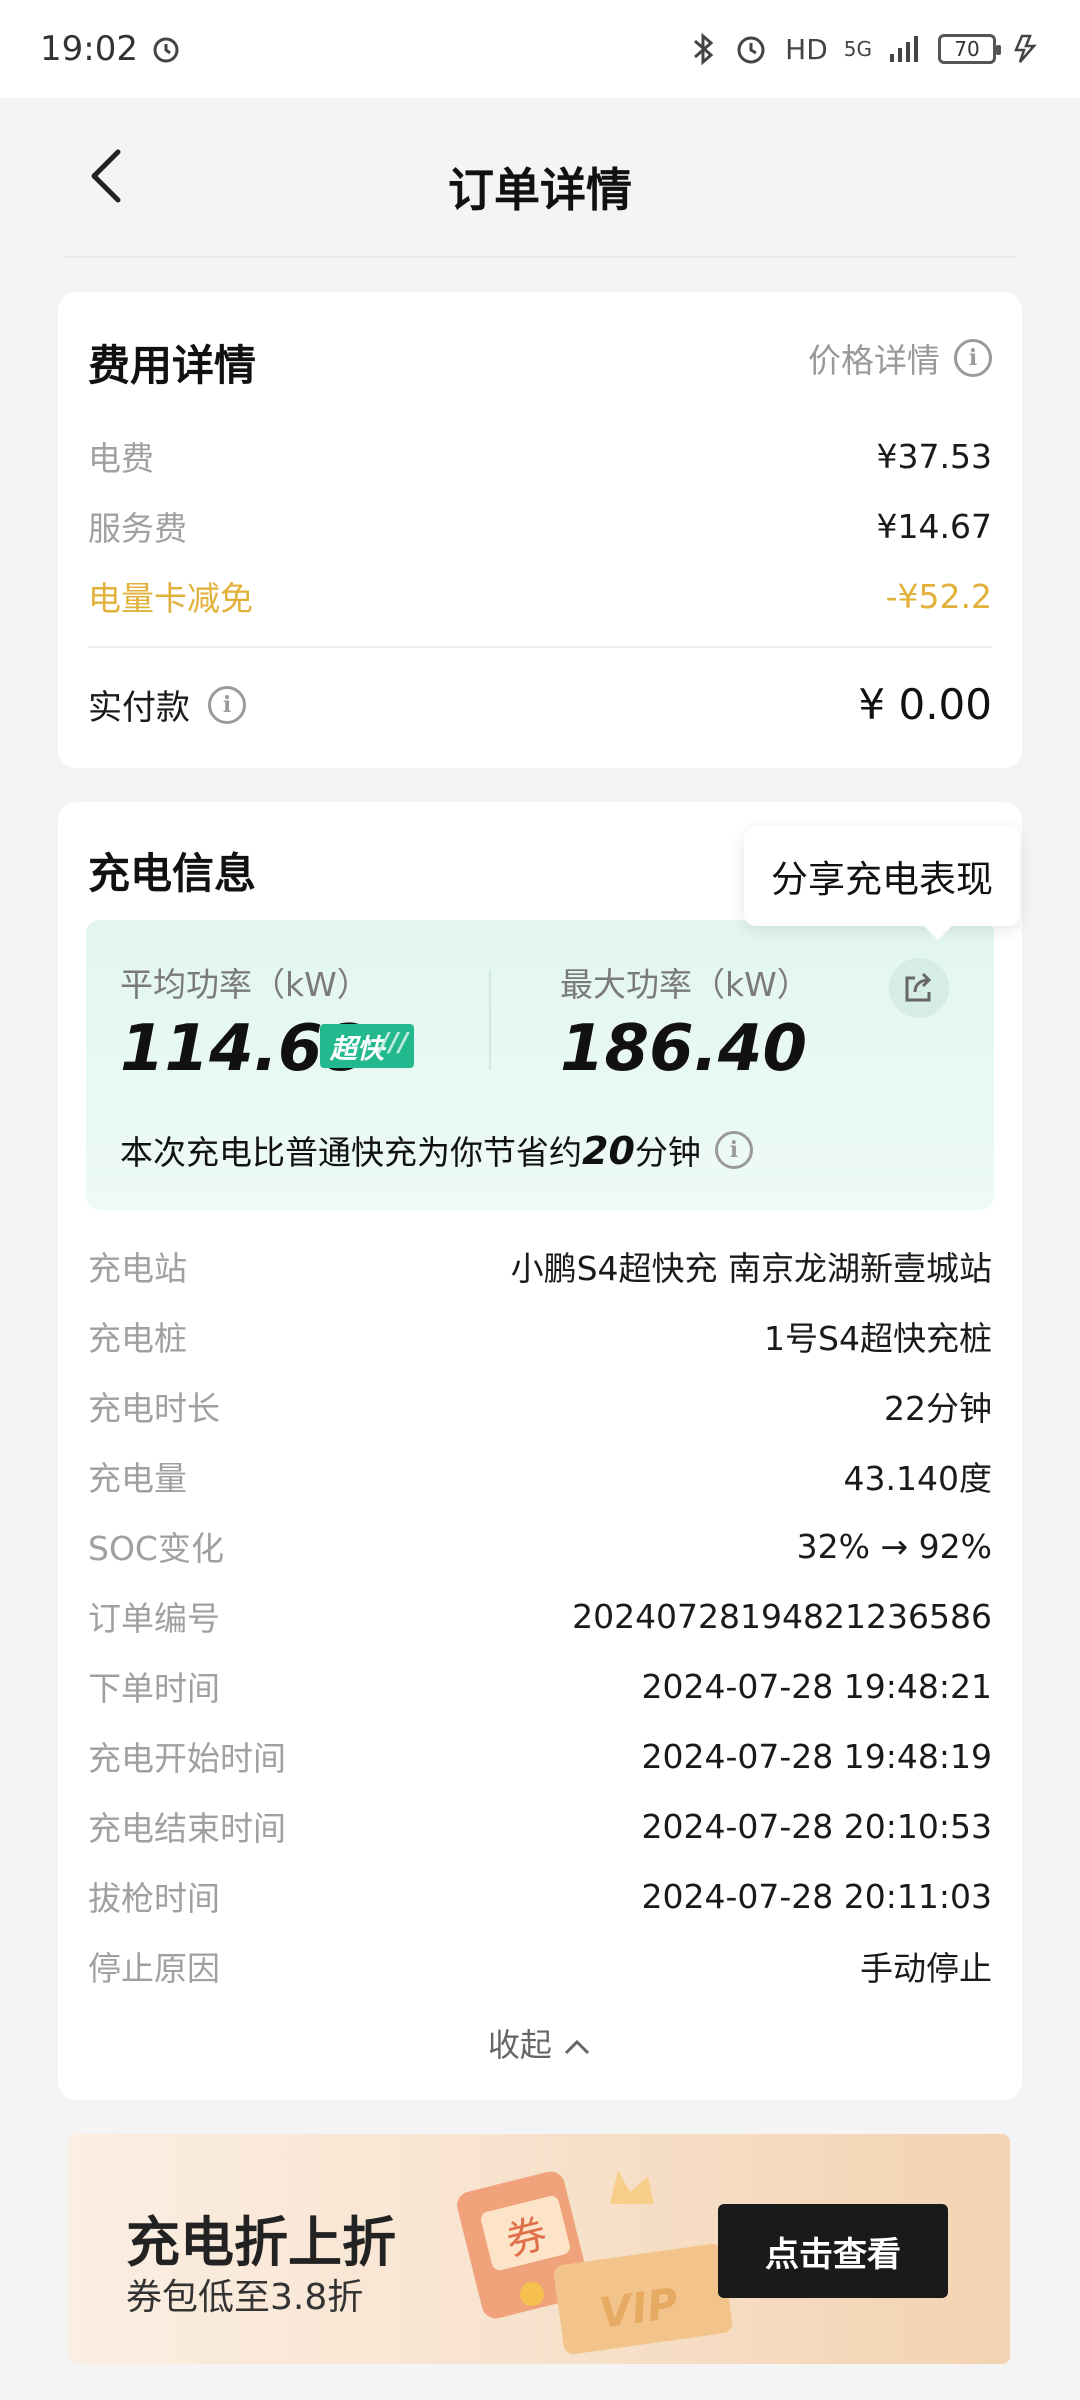  I want to click on alarm-icon-right, so click(751, 50).